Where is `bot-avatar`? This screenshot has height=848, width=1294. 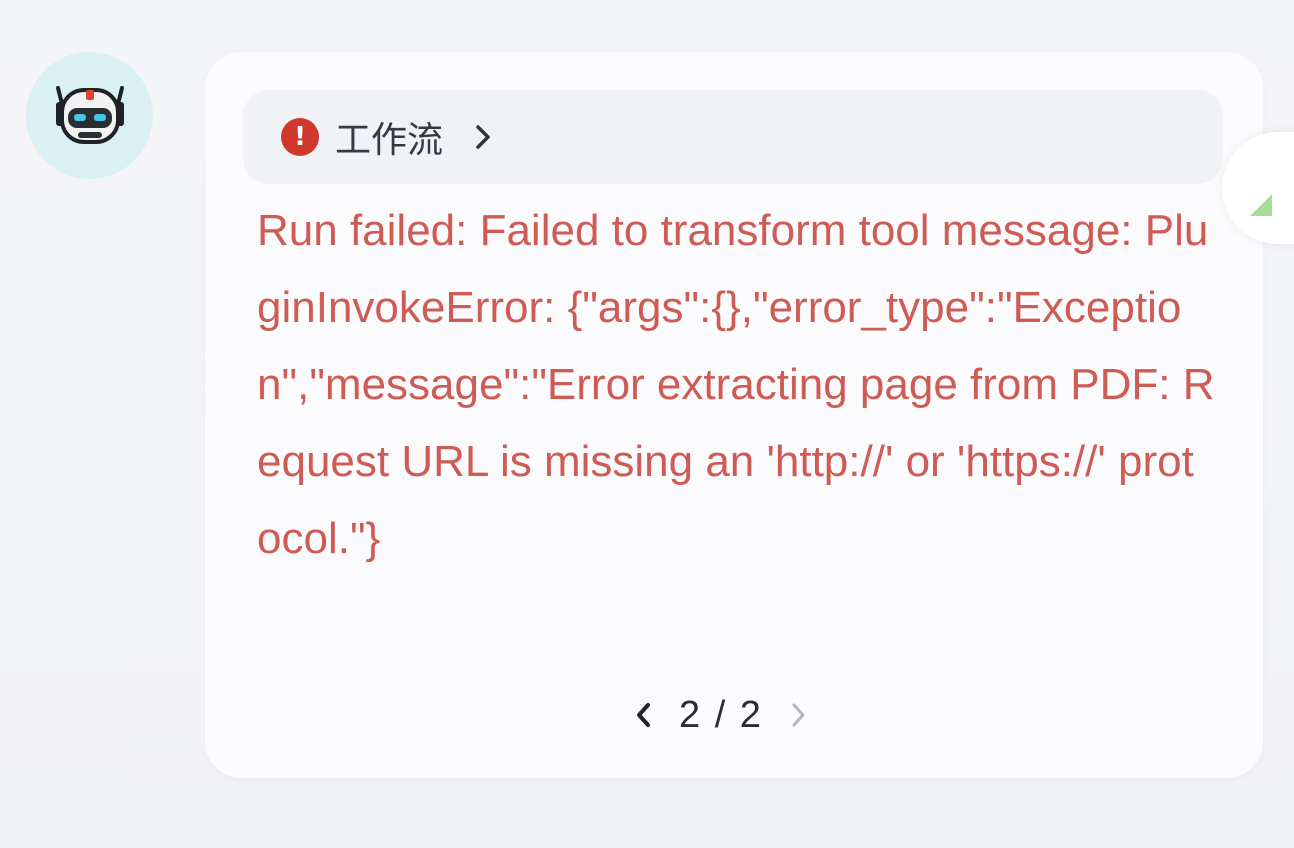
bot-avatar is located at coordinates (89, 115).